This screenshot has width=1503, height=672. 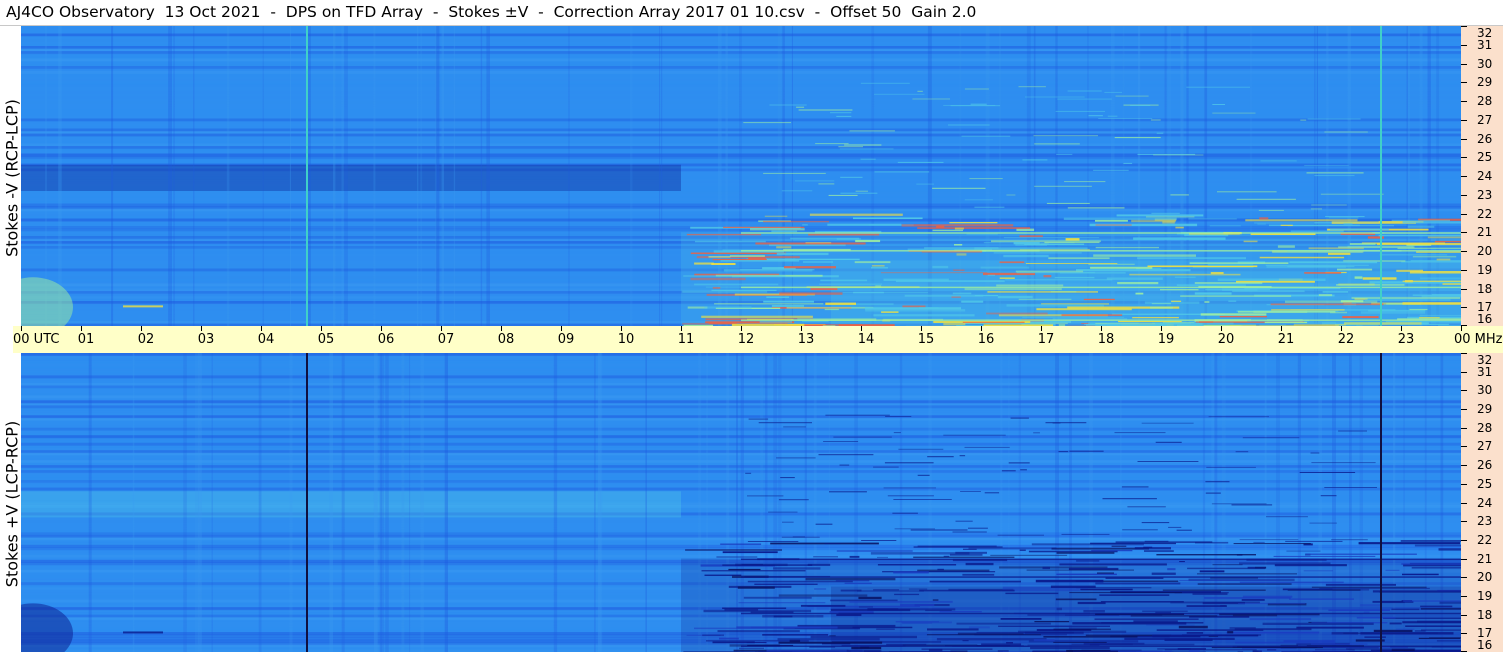 I want to click on band-23-24mhz, so click(x=351, y=504).